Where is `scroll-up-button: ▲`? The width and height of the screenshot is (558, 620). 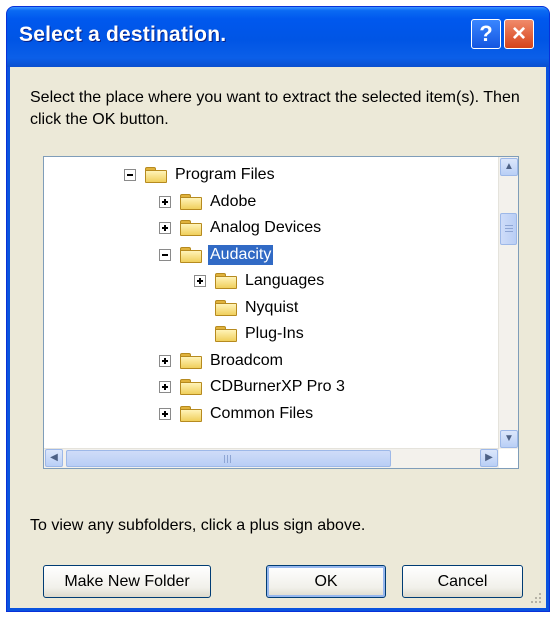
scroll-up-button: ▲ is located at coordinates (509, 167).